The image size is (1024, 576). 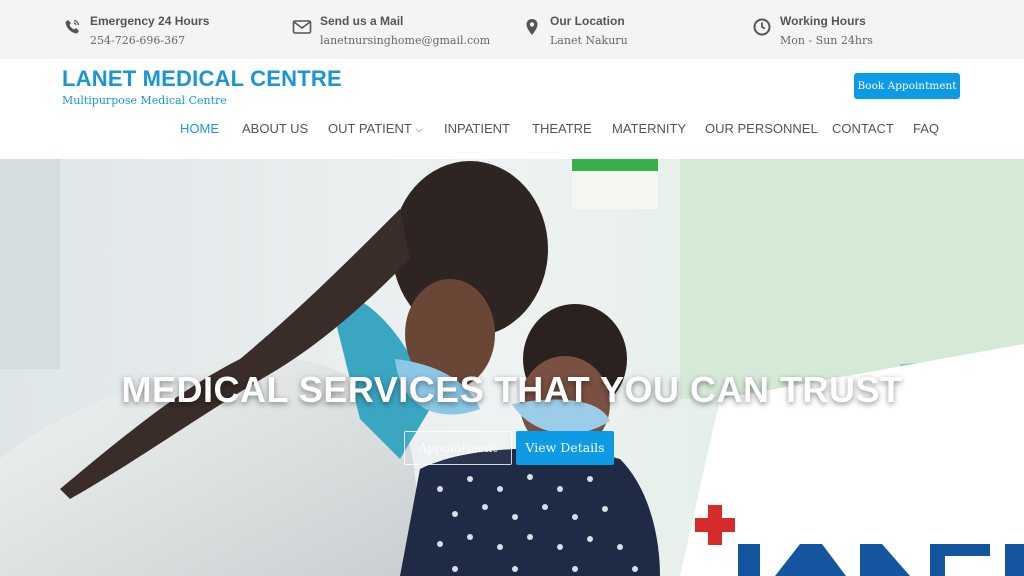 What do you see at coordinates (565, 448) in the screenshot?
I see `view-details-button: View Details` at bounding box center [565, 448].